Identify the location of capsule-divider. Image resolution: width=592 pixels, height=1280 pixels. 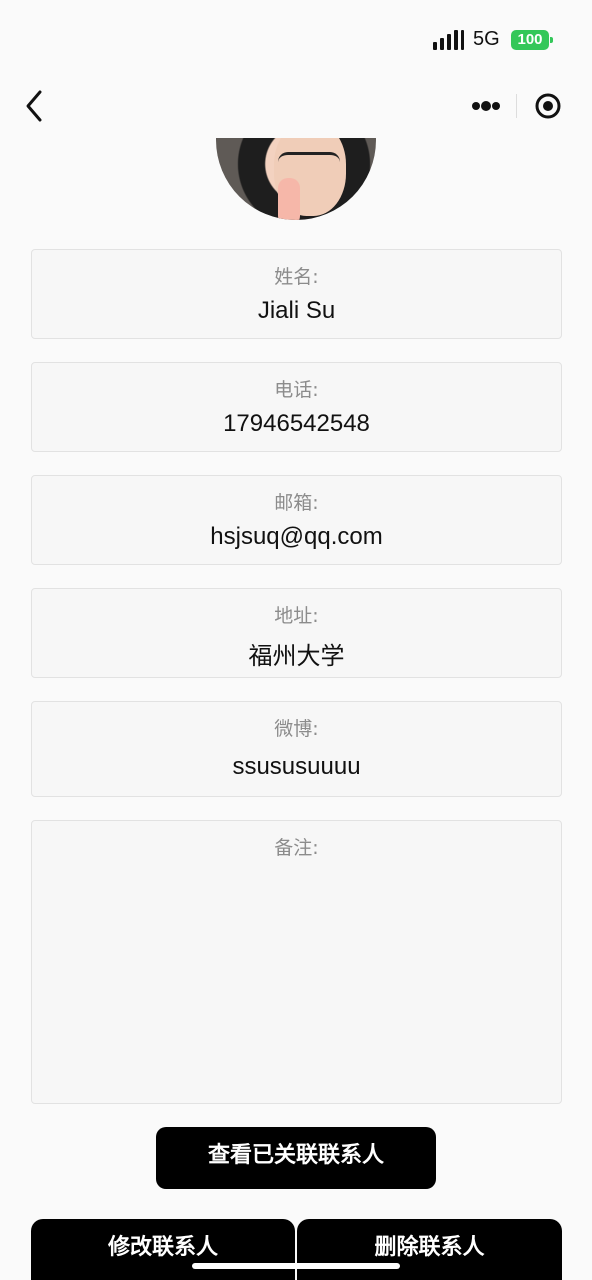
(516, 106).